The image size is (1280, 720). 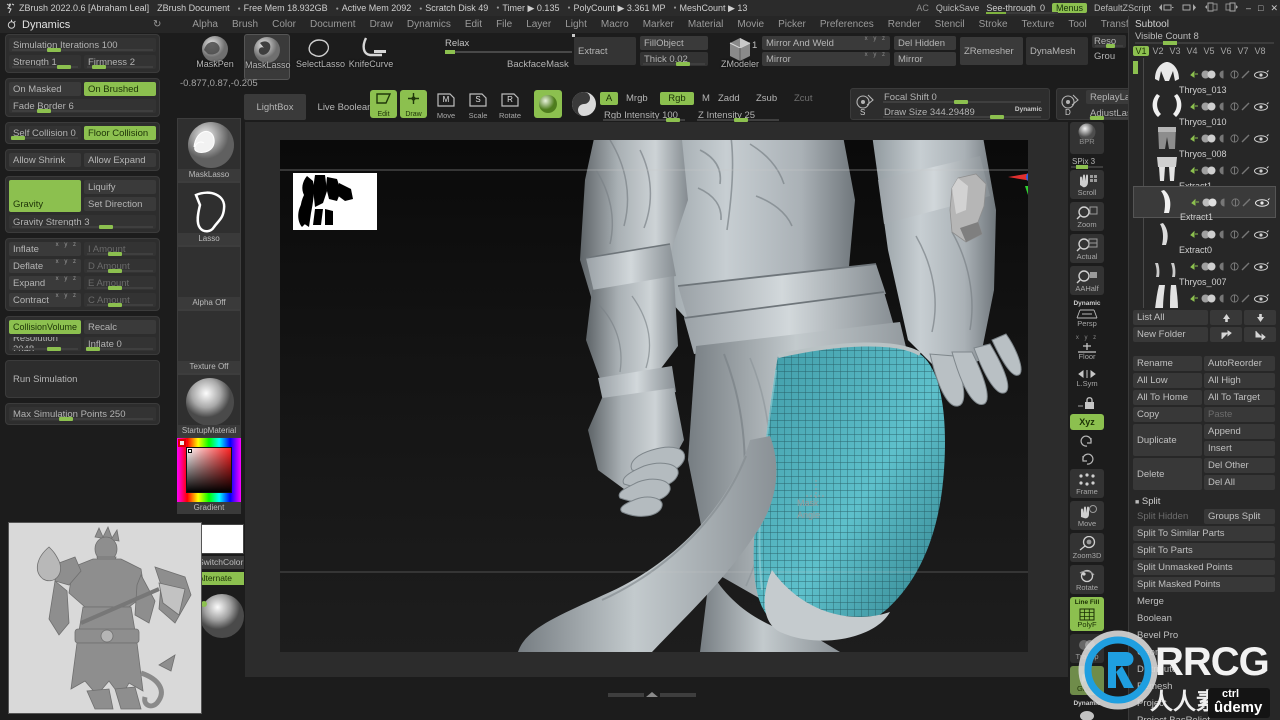 I want to click on rotate-cw-button, so click(x=1087, y=458).